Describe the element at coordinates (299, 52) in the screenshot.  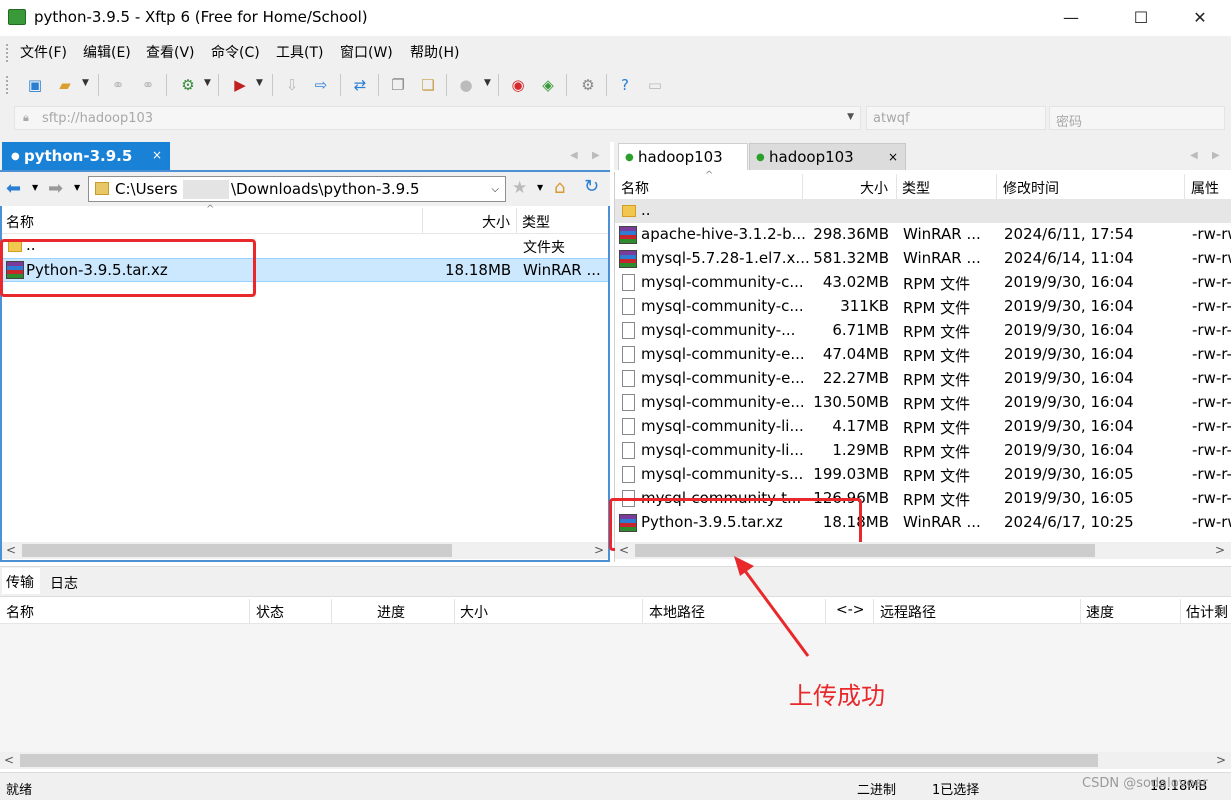
I see `menu-tools: 工具(T)` at that location.